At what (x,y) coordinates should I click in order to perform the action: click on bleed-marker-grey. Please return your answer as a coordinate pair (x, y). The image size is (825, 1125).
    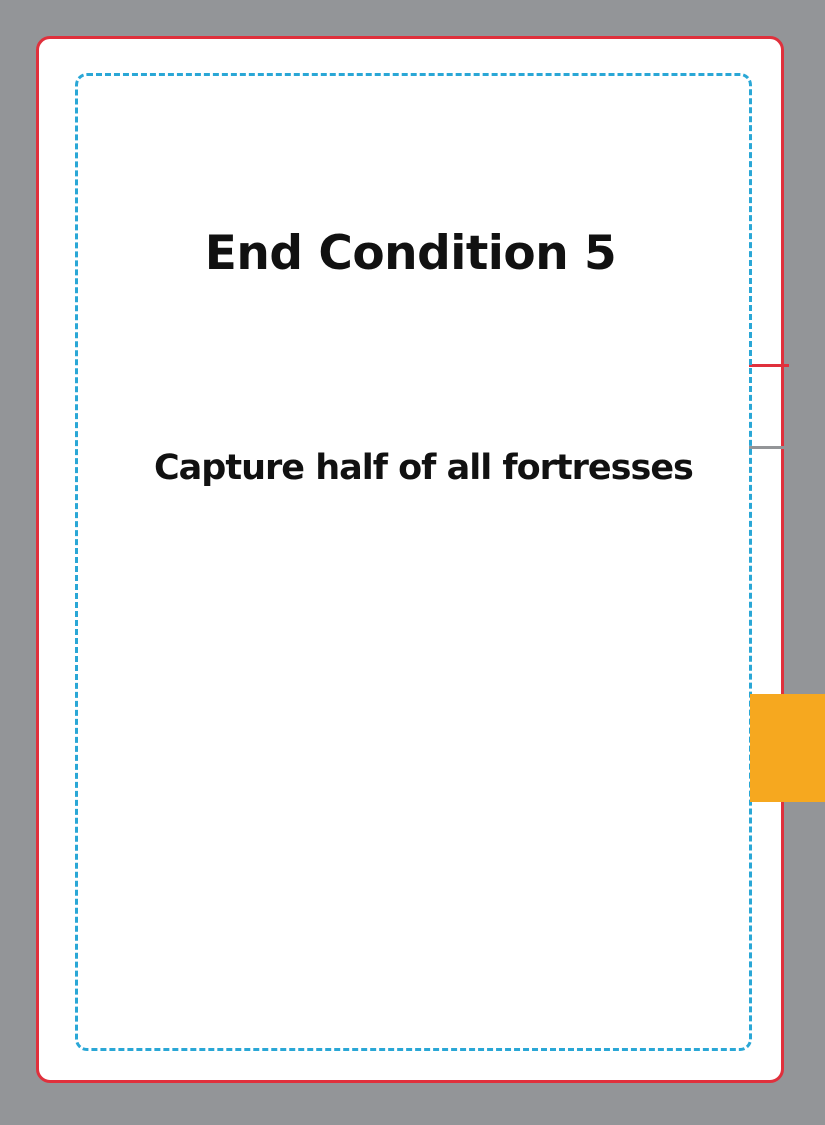
    Looking at the image, I should click on (769, 447).